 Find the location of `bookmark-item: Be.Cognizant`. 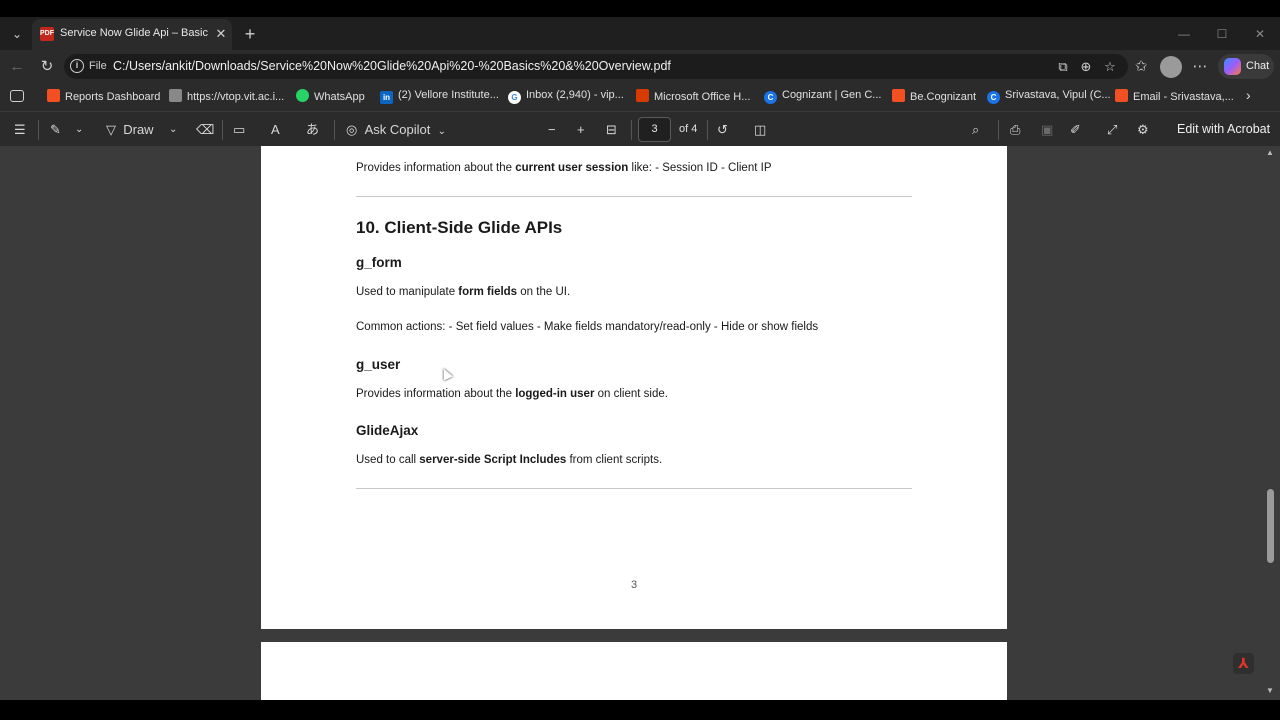

bookmark-item: Be.Cognizant is located at coordinates (934, 97).